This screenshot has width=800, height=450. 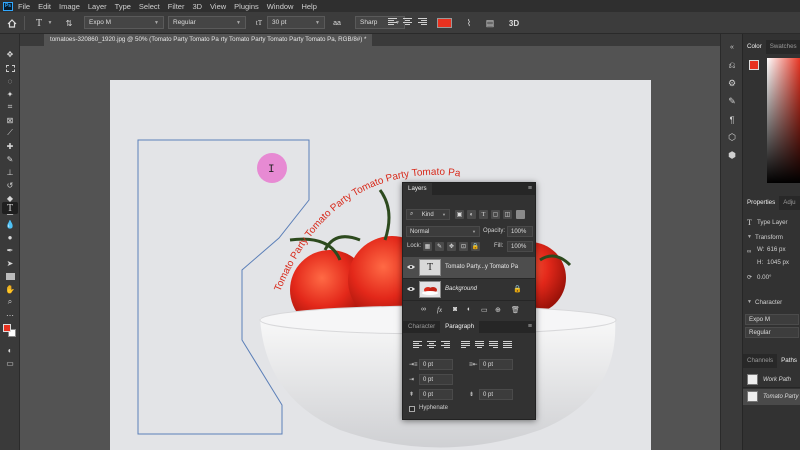 I want to click on font-family-select: Expo M ▼, so click(x=124, y=22).